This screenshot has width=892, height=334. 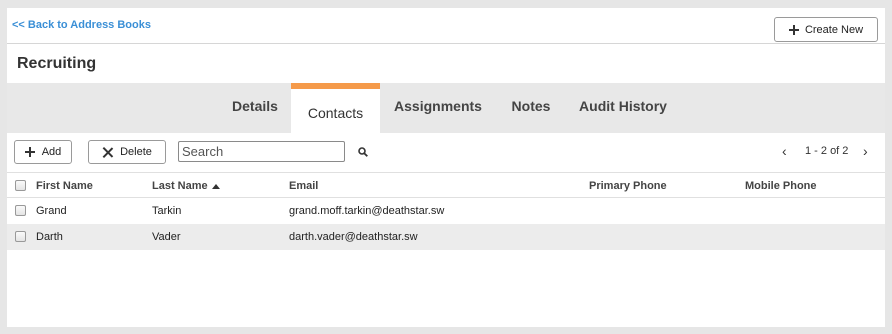 What do you see at coordinates (781, 186) in the screenshot?
I see `column-header-mobile-phone: Mobile Phone` at bounding box center [781, 186].